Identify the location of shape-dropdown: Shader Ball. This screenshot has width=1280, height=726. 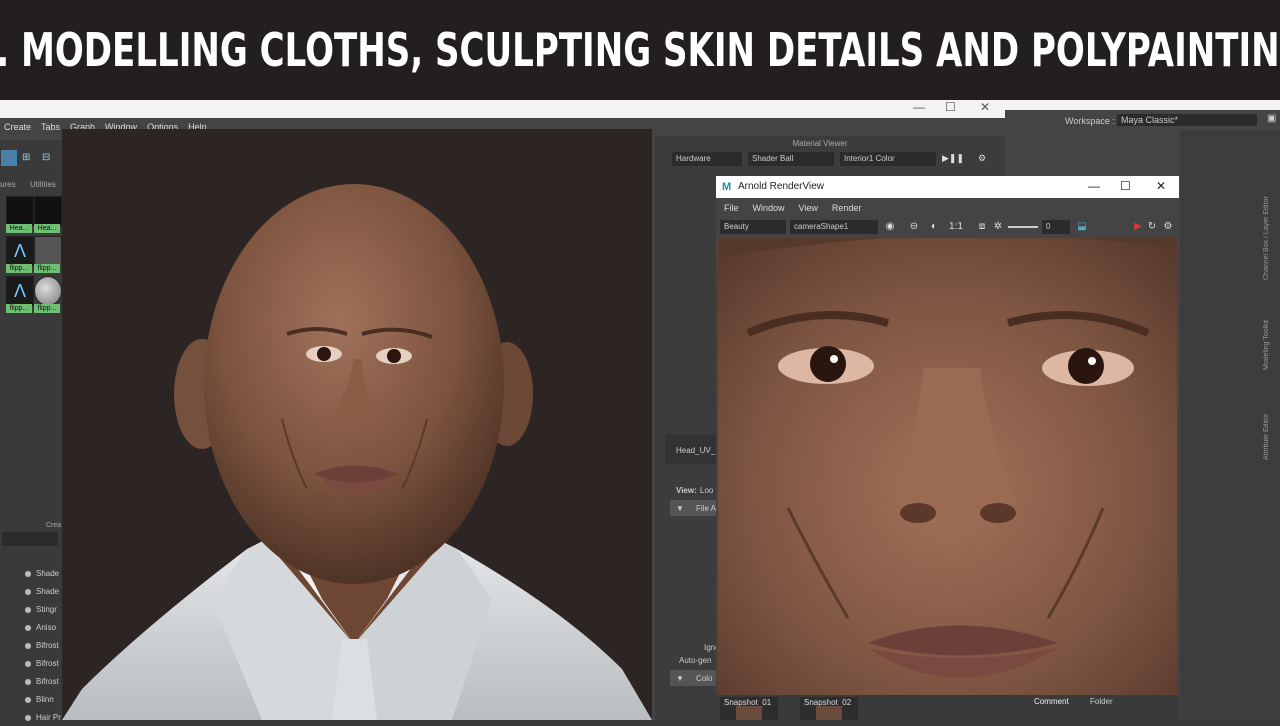
(791, 159).